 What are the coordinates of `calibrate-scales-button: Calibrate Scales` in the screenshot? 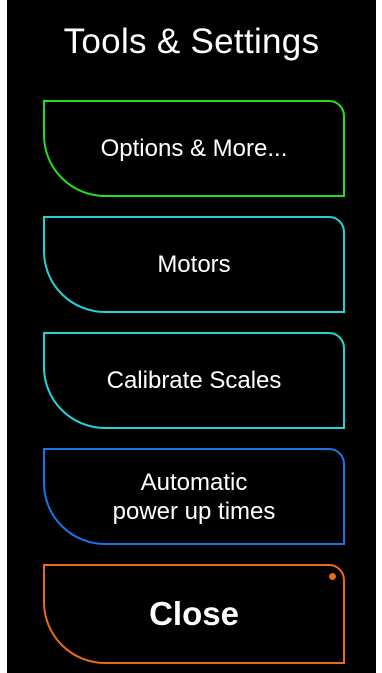 It's located at (194, 380).